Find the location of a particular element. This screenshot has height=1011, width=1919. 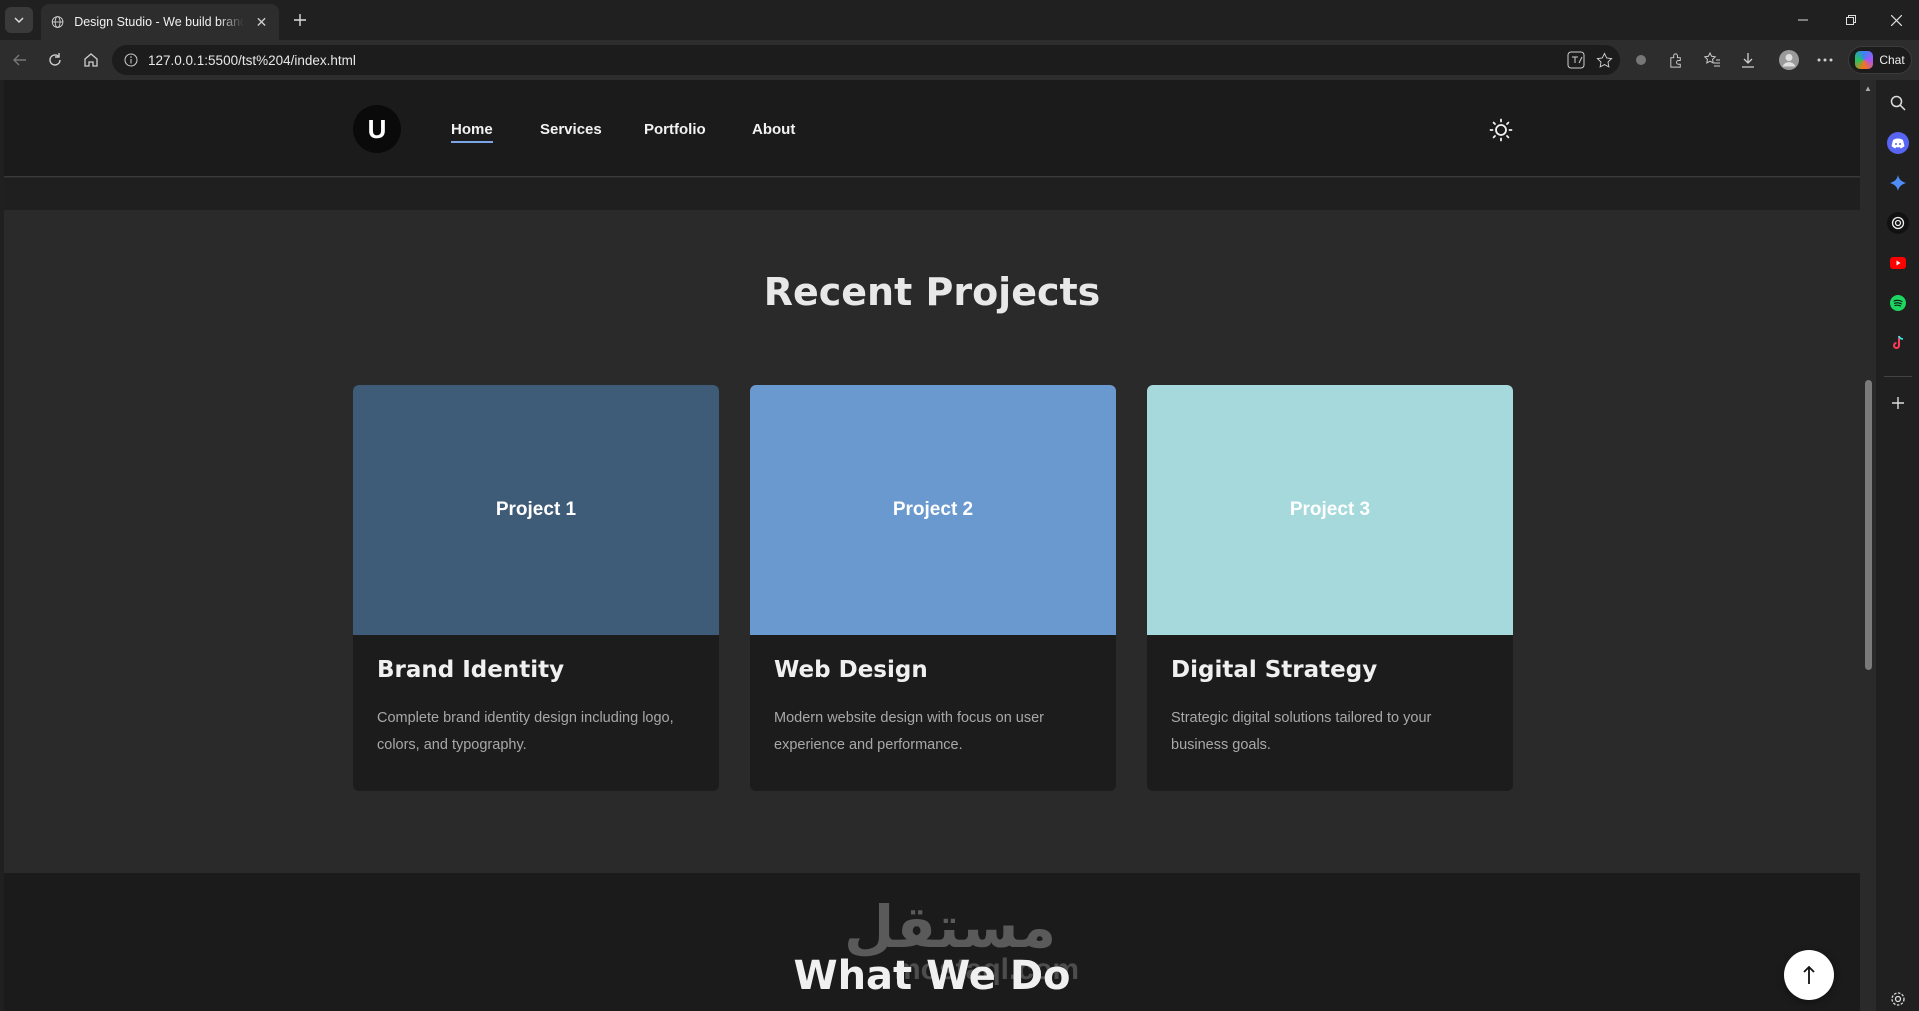

restore-button is located at coordinates (1851, 20).